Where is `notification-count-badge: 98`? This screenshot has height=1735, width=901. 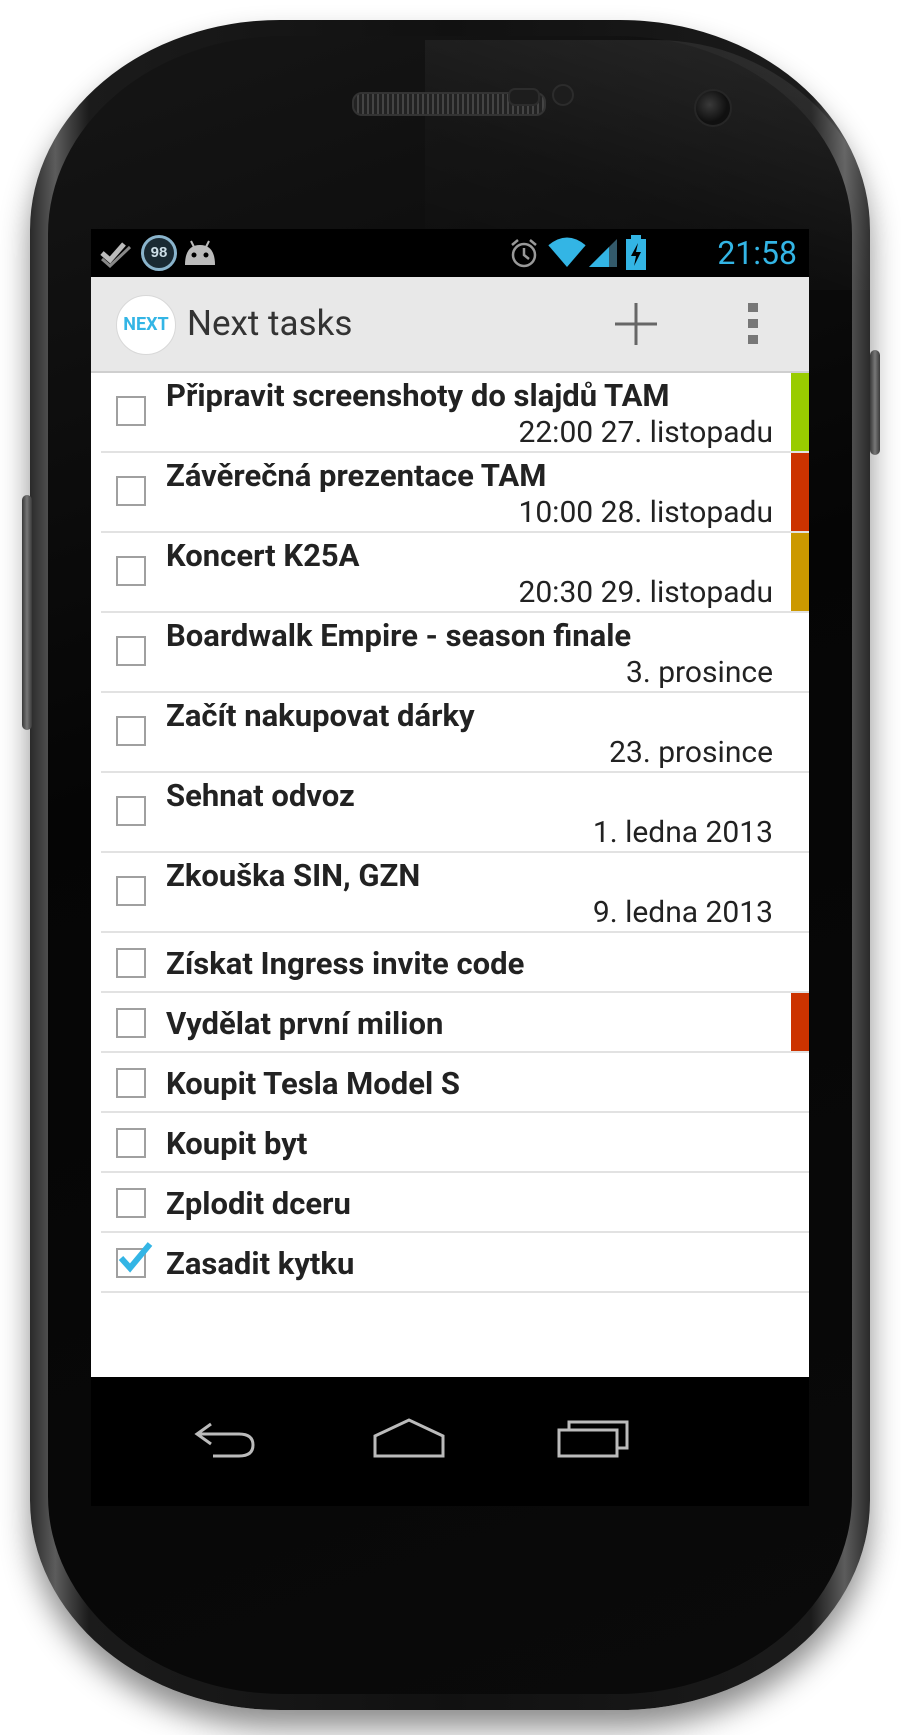
notification-count-badge: 98 is located at coordinates (159, 253).